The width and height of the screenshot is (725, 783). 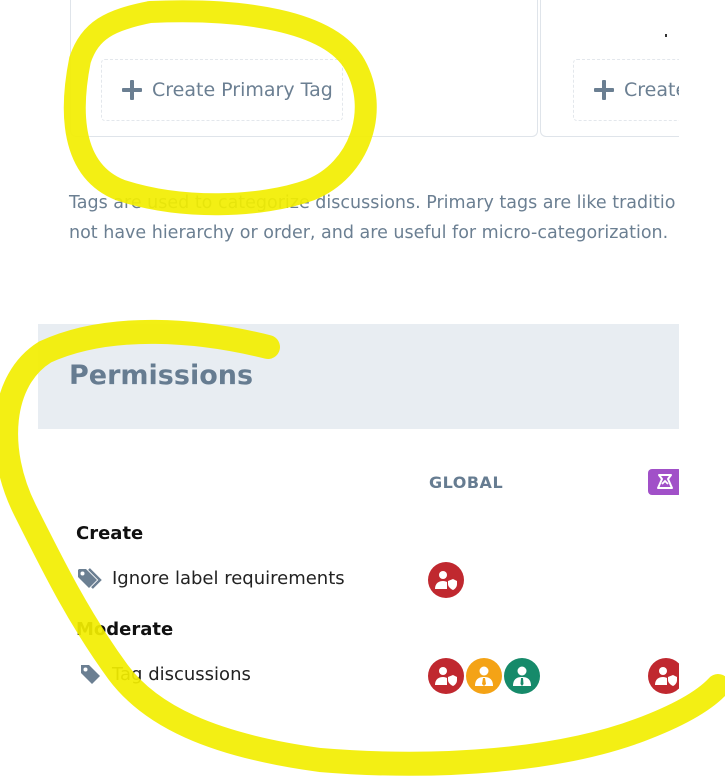 What do you see at coordinates (91, 674) in the screenshot?
I see `tag-icon` at bounding box center [91, 674].